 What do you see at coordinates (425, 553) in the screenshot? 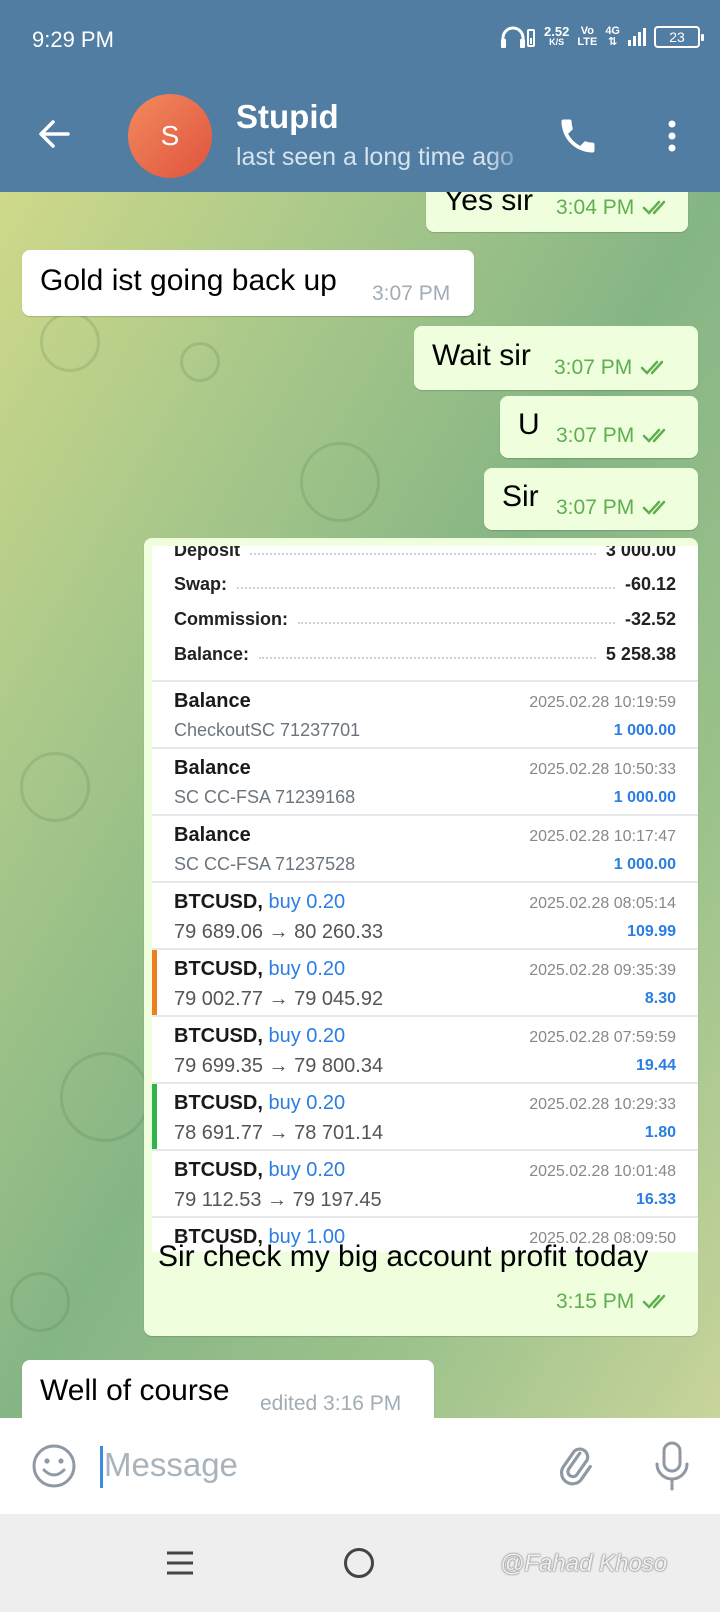
I see `summary-row: Deposit 3 000.00` at bounding box center [425, 553].